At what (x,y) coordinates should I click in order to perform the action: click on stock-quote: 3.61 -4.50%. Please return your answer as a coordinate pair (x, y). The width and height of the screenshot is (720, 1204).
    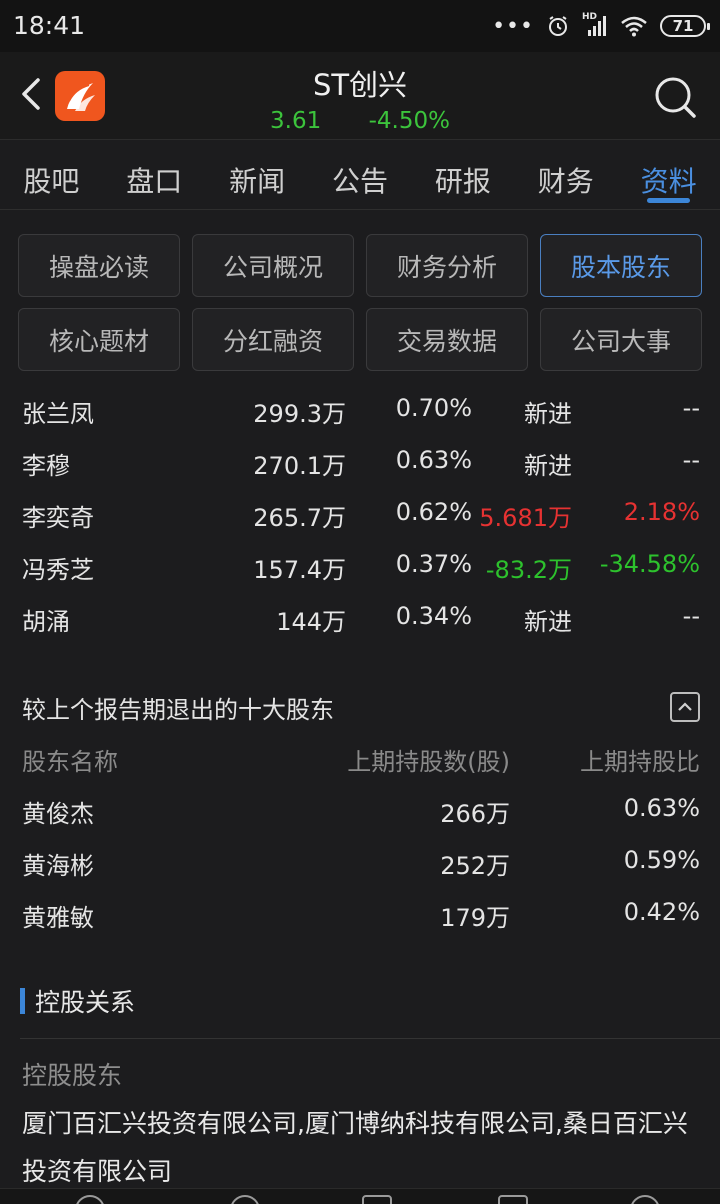
    Looking at the image, I should click on (360, 121).